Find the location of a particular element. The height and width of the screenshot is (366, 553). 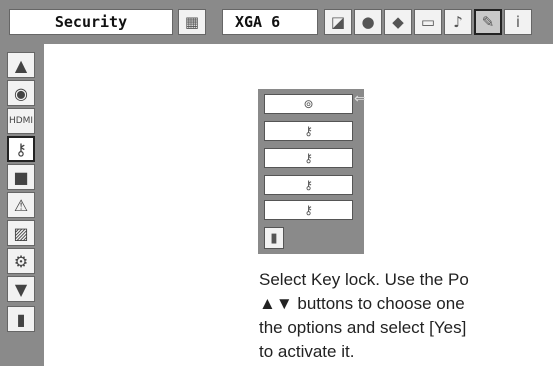

instruction-line-3: the options and select [Yes] is located at coordinates (363, 327).